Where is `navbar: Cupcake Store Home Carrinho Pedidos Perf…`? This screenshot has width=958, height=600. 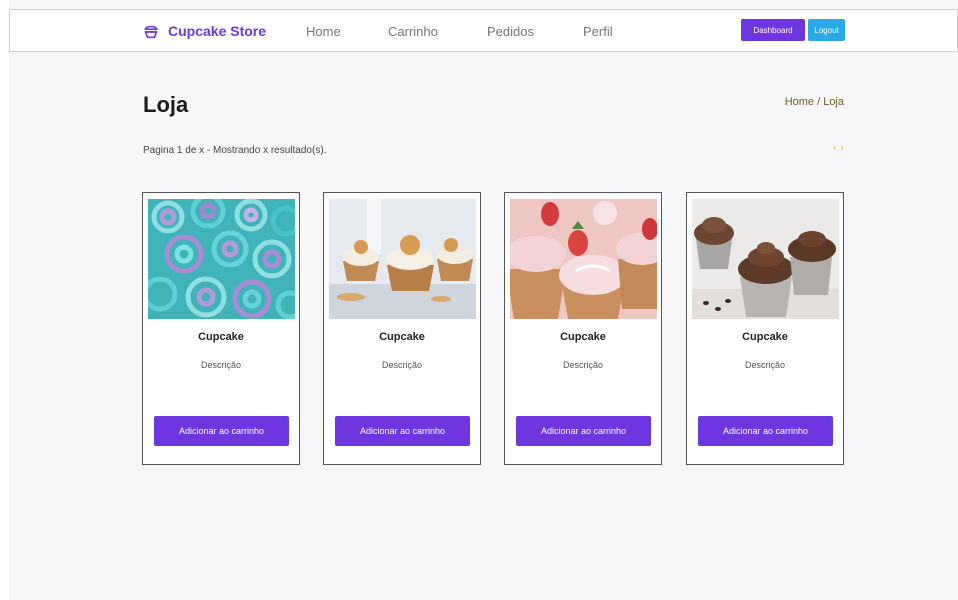 navbar: Cupcake Store Home Carrinho Pedidos Perf… is located at coordinates (483, 30).